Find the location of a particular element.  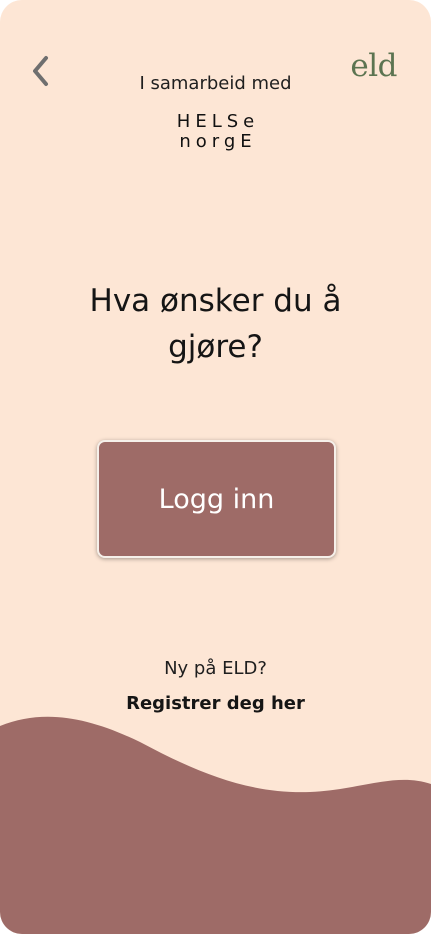

login-button: Logg inn is located at coordinates (216, 499).